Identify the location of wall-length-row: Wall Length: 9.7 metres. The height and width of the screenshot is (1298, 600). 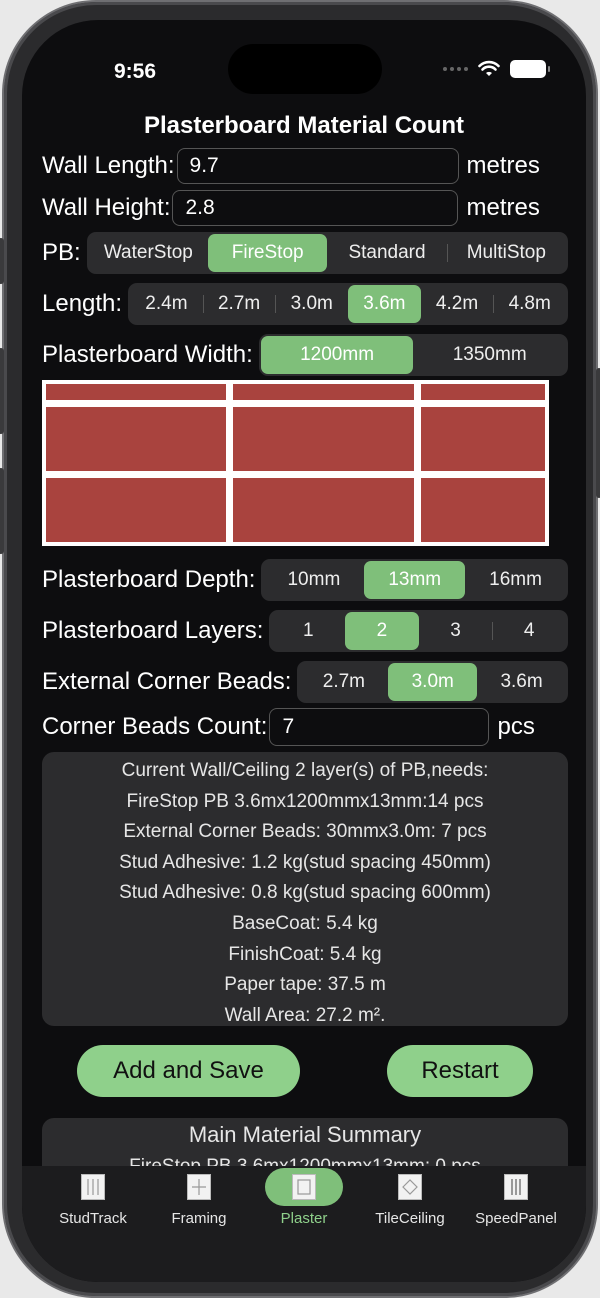
(305, 166).